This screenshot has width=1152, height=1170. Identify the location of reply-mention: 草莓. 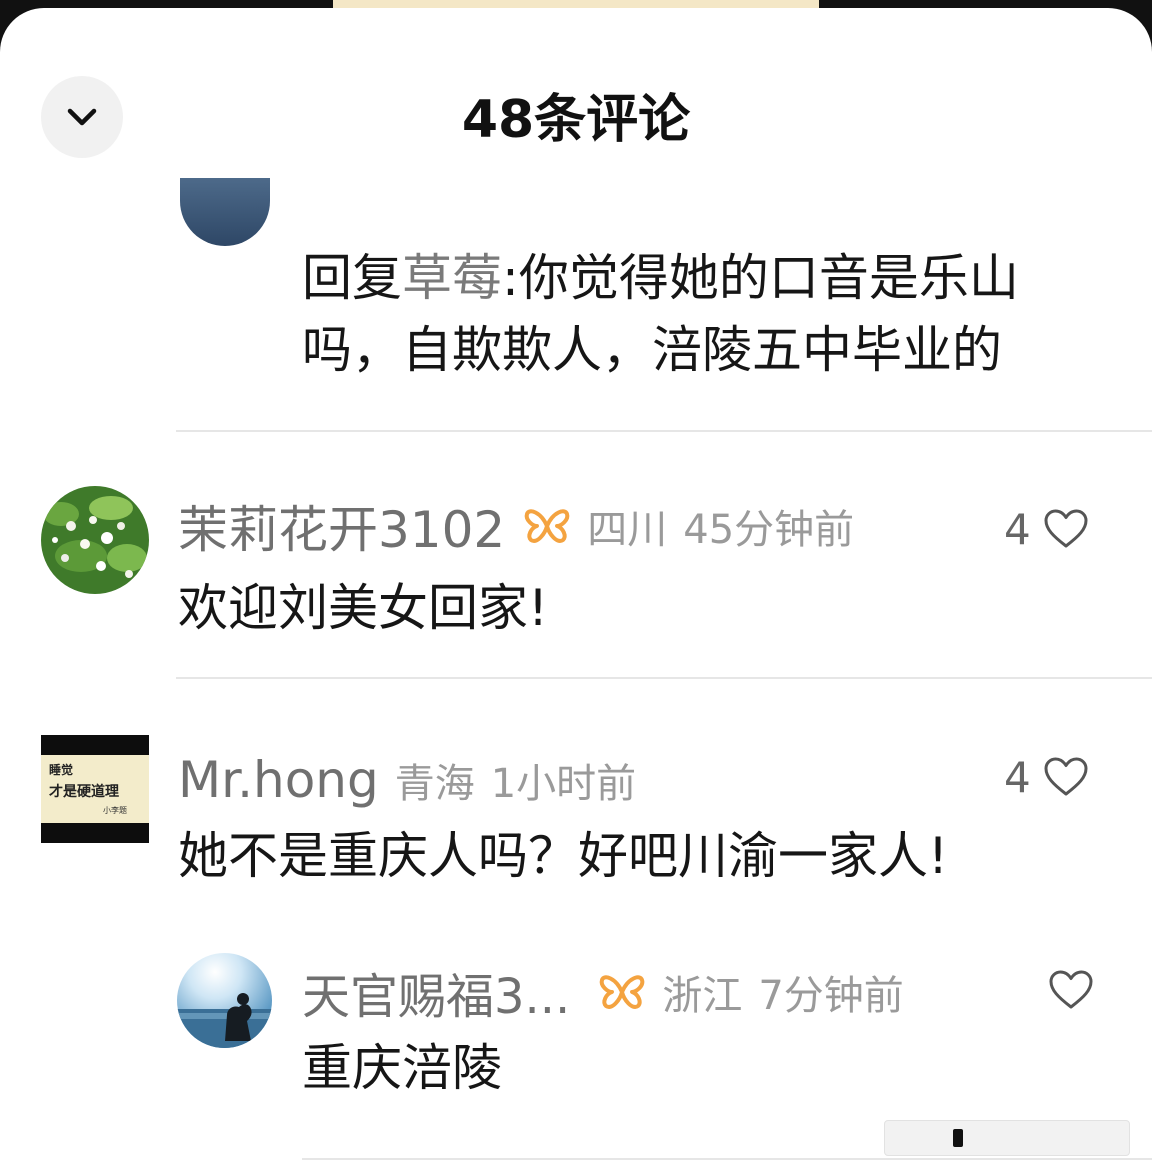
(452, 278).